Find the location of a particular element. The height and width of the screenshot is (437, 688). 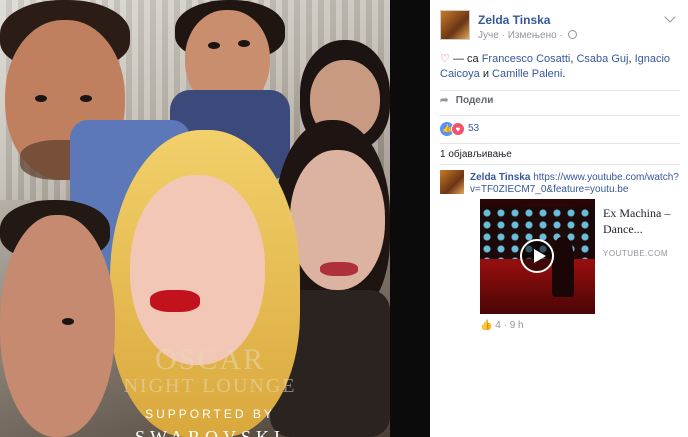

tag-link: Camille Paleni is located at coordinates (527, 74).